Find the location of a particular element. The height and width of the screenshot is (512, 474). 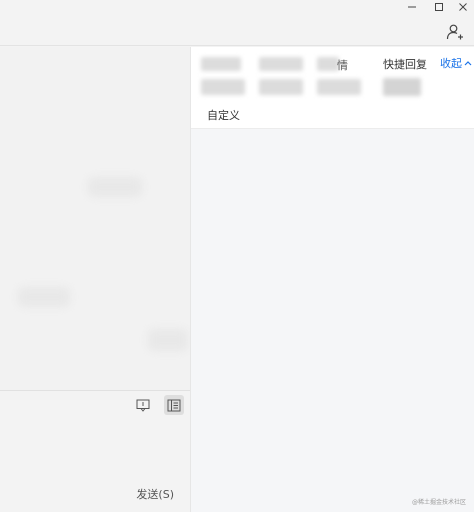

maximize-icon is located at coordinates (439, 7).